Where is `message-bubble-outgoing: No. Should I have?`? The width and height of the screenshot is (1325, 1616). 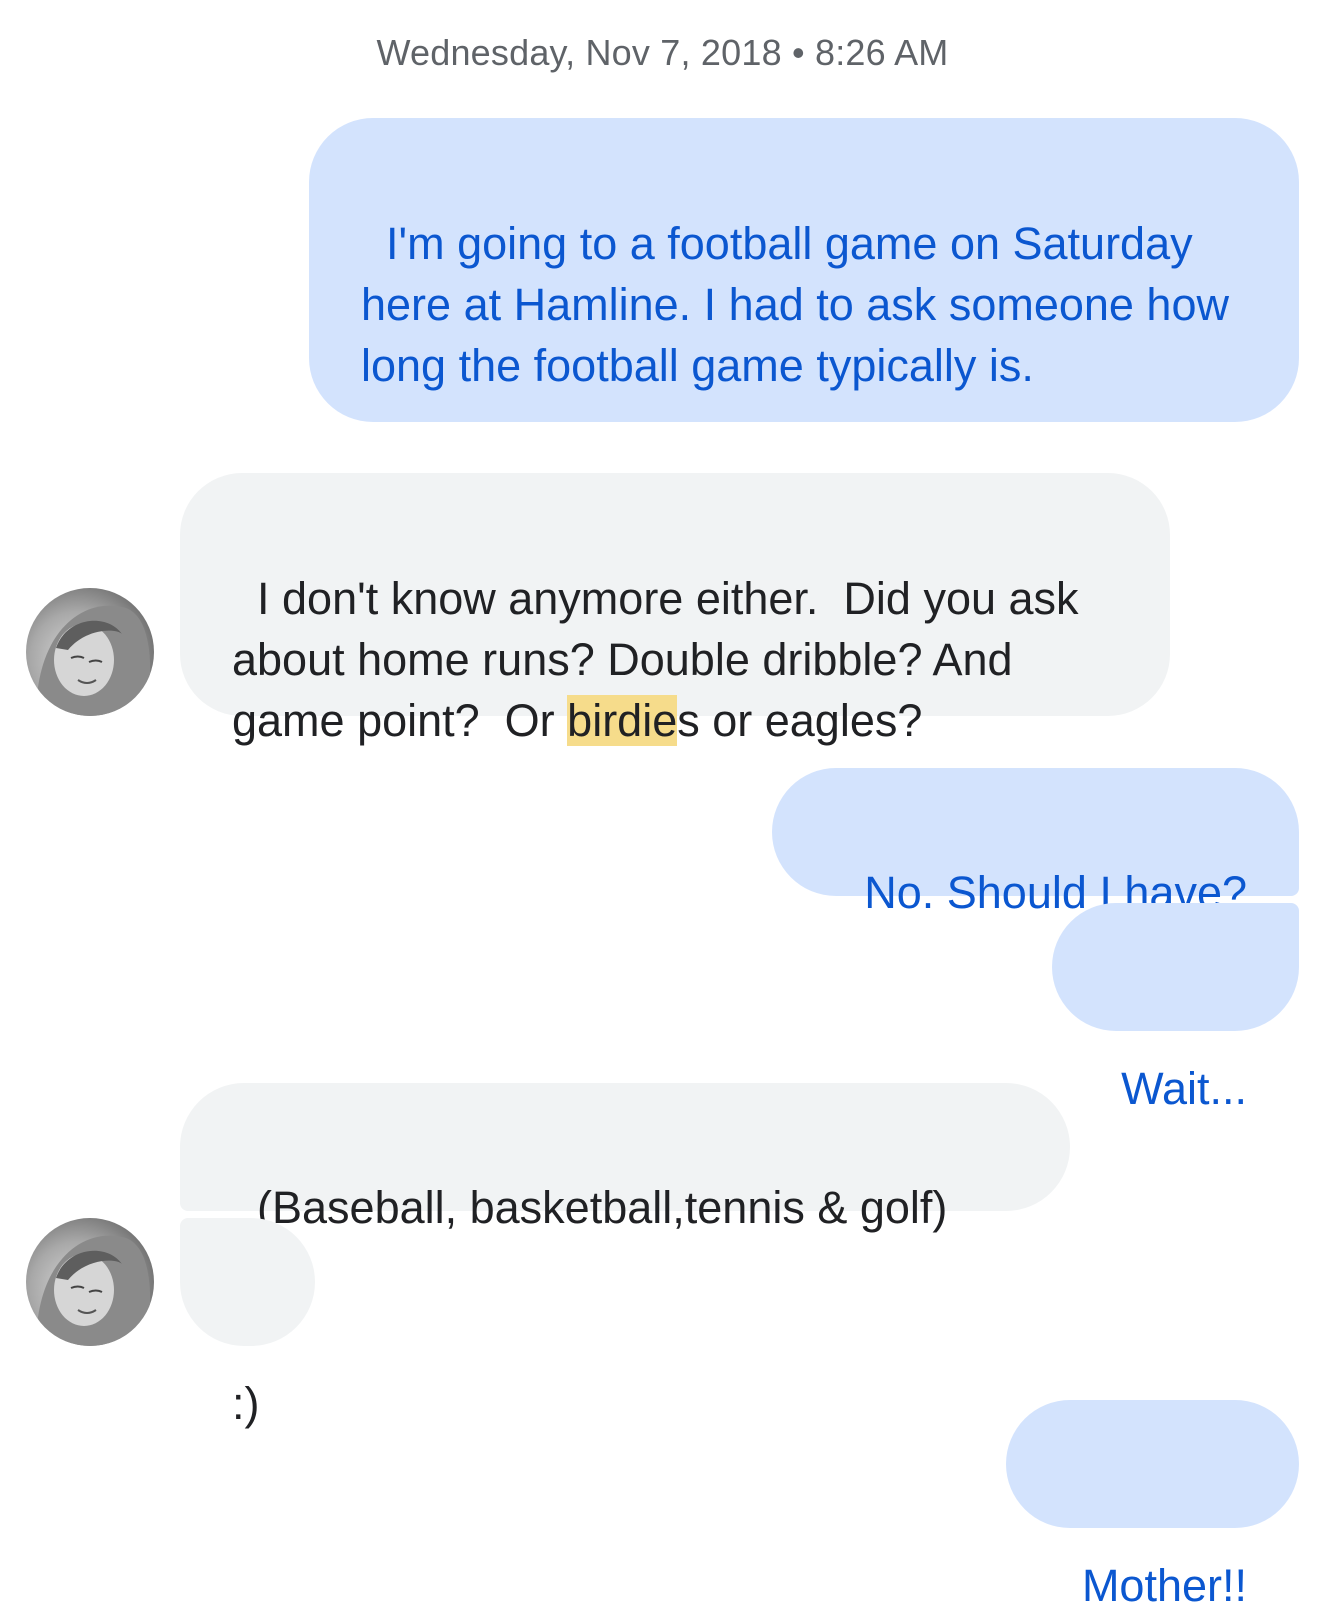
message-bubble-outgoing: No. Should I have? is located at coordinates (1035, 843).